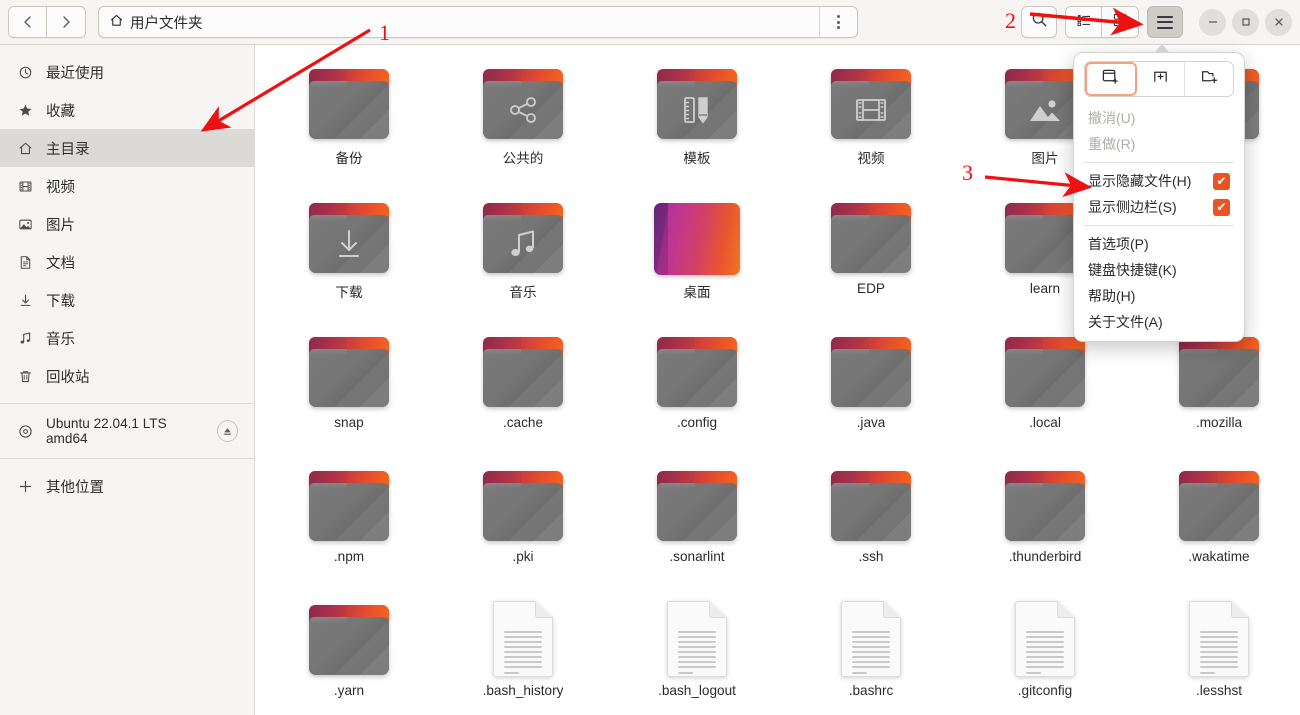  I want to click on file-item: .mozilla, so click(1216, 390).